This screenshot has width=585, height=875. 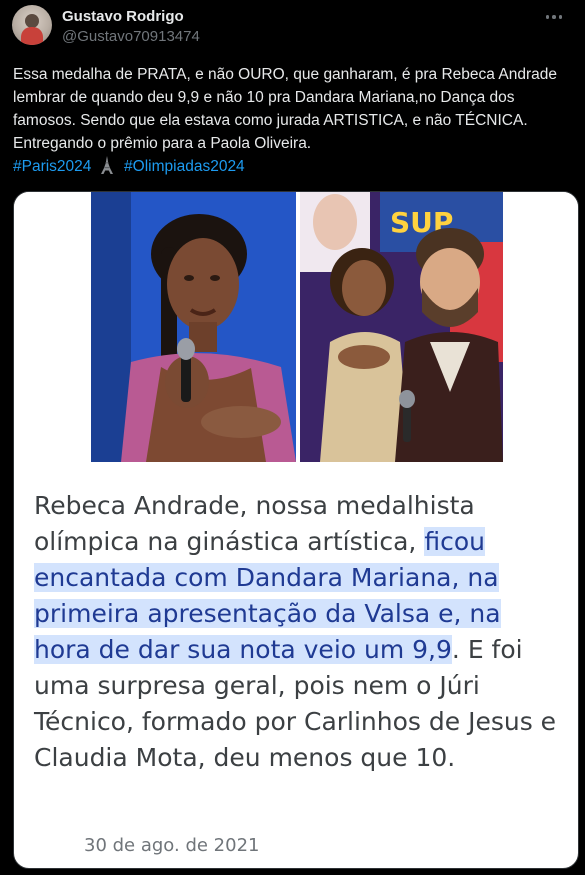 I want to click on photo-dandara-illustration: SUP, so click(x=401, y=327).